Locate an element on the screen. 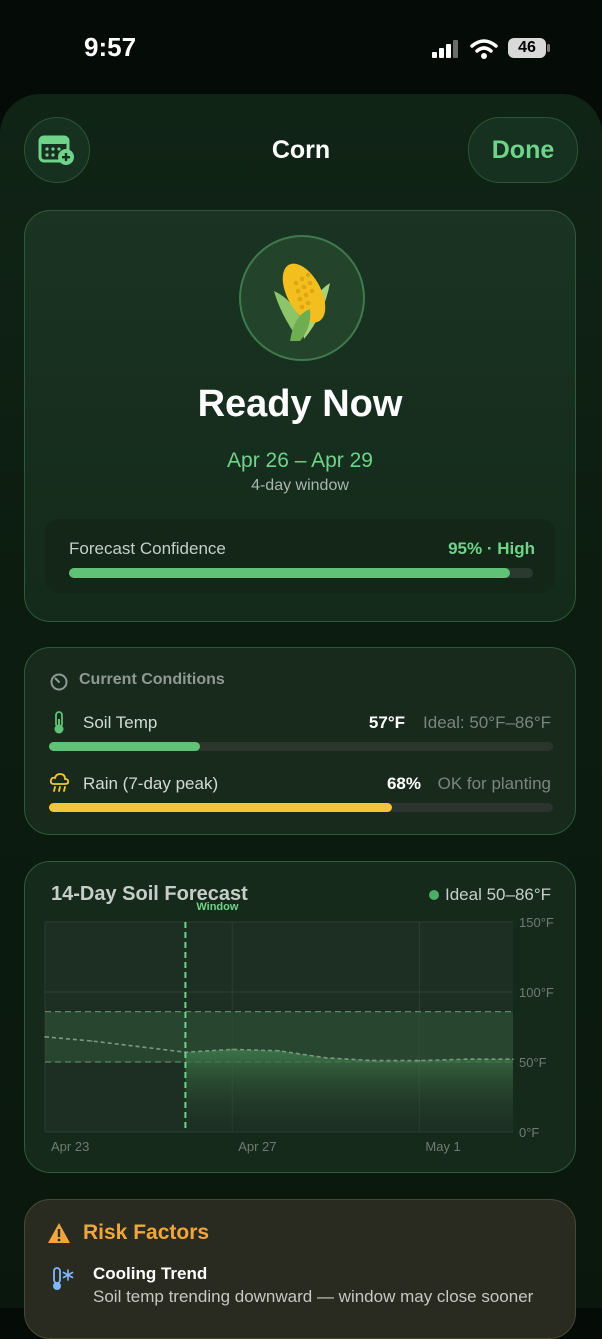 The height and width of the screenshot is (1339, 602). thermometer-icon is located at coordinates (59, 722).